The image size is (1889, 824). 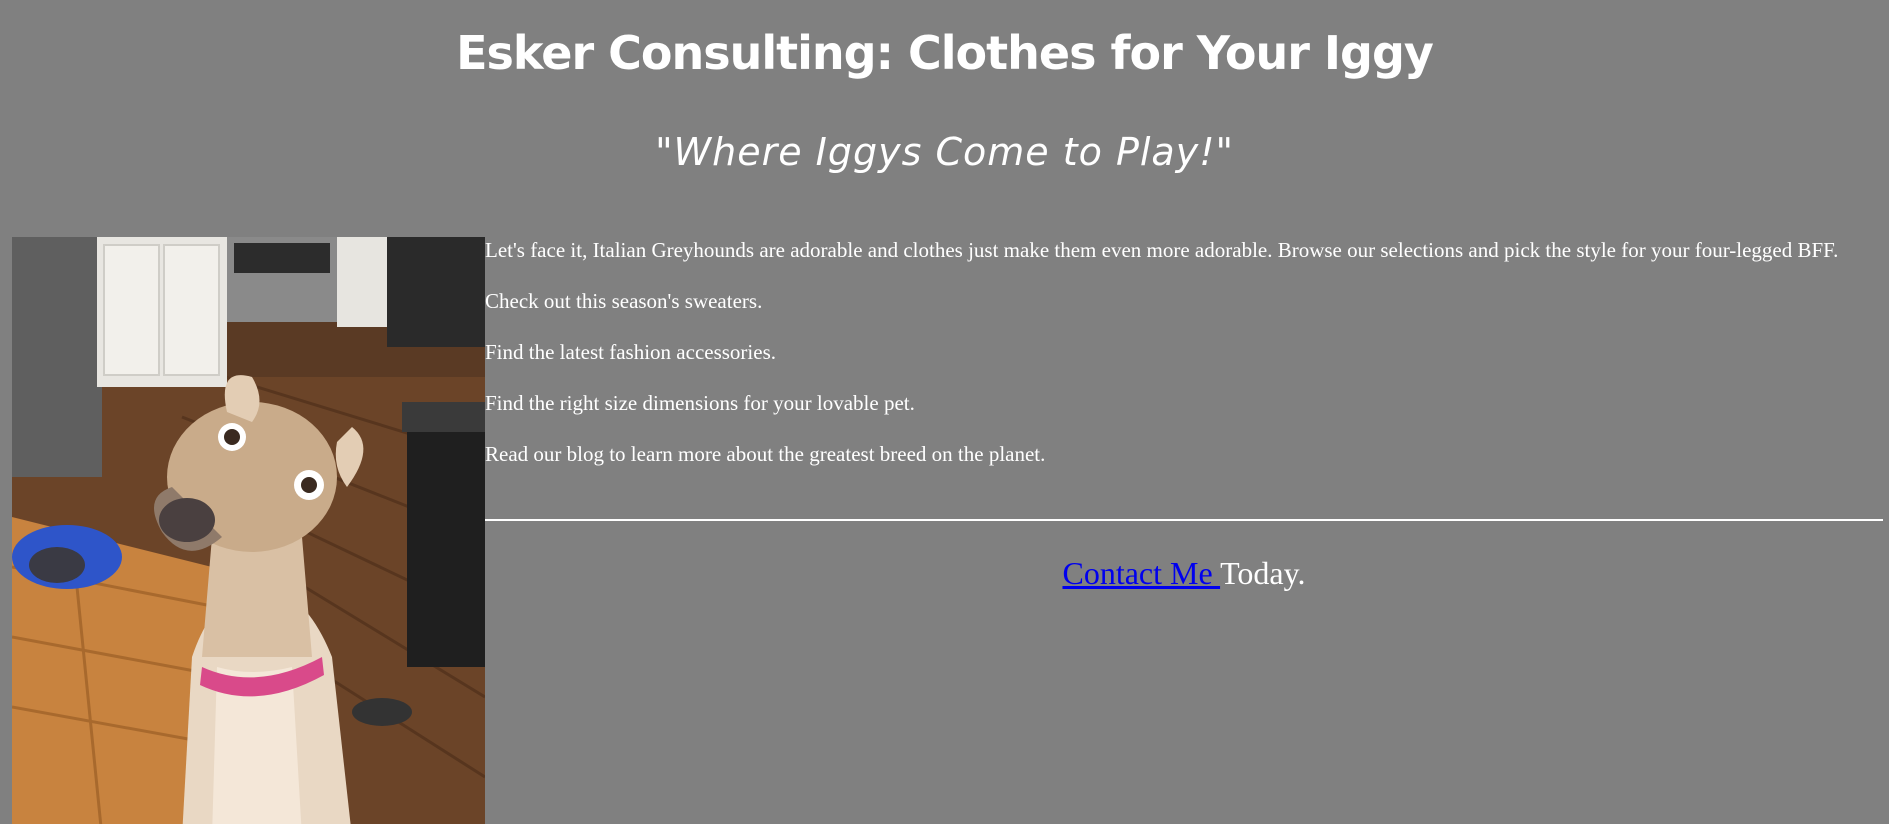 What do you see at coordinates (1184, 520) in the screenshot?
I see `horizontal-divider` at bounding box center [1184, 520].